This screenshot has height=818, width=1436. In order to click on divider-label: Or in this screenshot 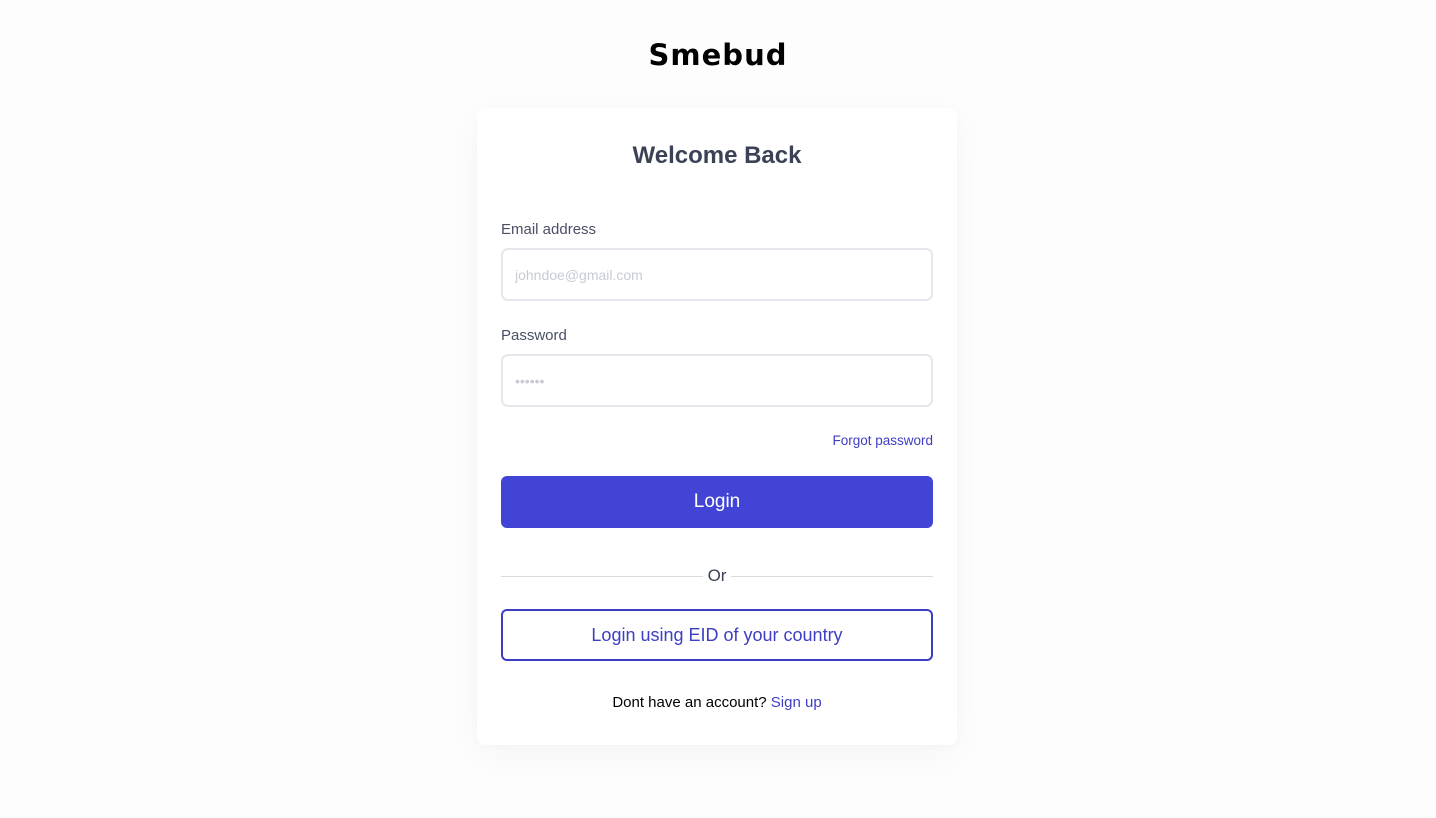, I will do `click(717, 575)`.